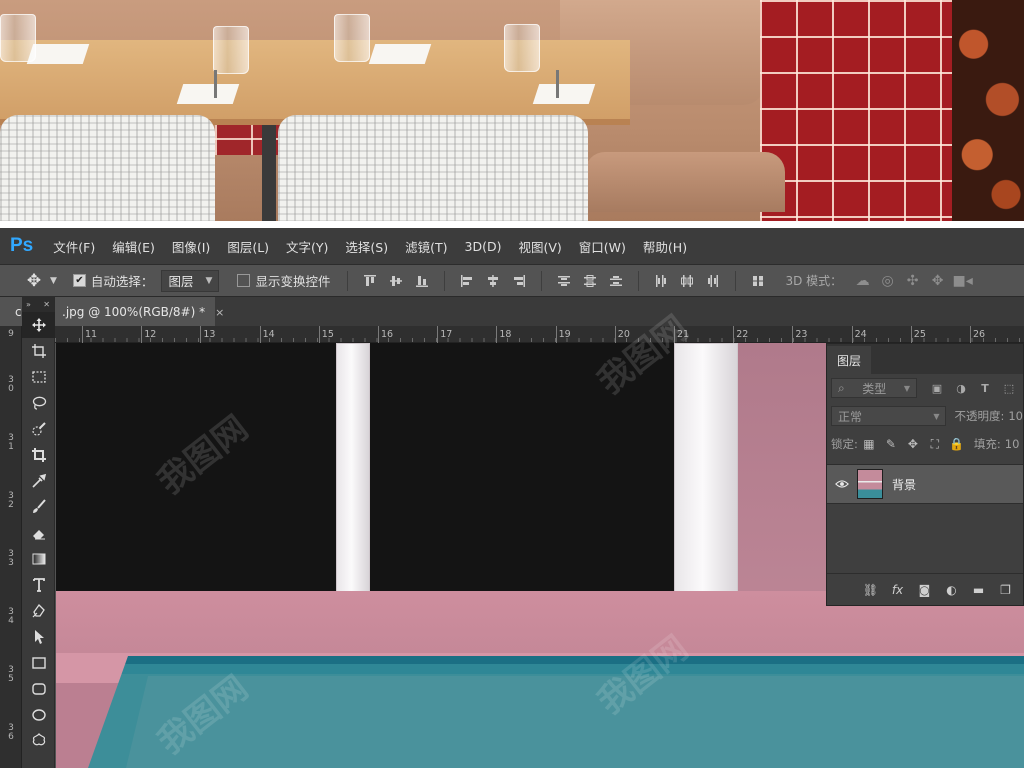  I want to click on align-left-edges-icon, so click(467, 281).